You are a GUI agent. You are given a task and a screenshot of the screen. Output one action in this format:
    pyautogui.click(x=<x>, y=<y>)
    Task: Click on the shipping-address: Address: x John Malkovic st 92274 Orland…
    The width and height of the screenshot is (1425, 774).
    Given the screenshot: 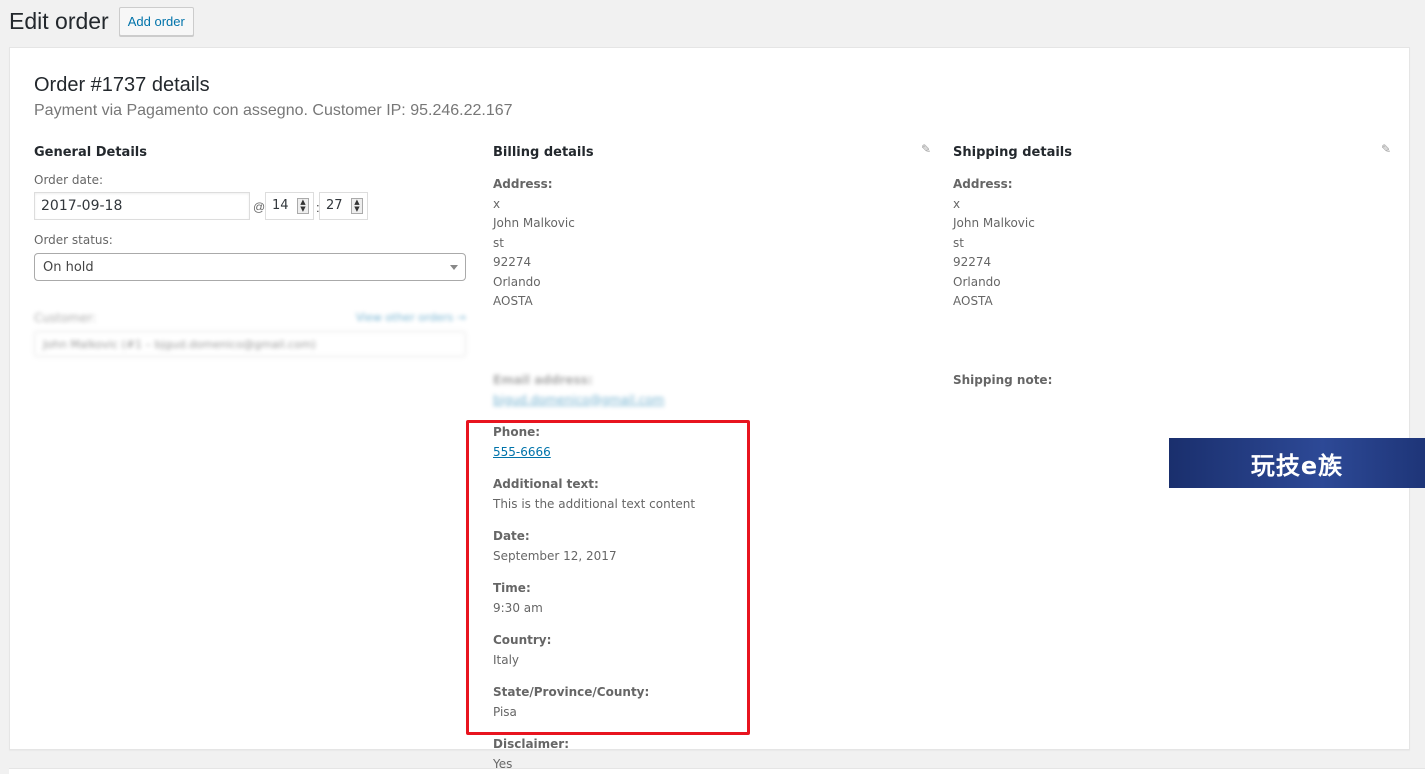 What is the action you would take?
    pyautogui.click(x=994, y=243)
    